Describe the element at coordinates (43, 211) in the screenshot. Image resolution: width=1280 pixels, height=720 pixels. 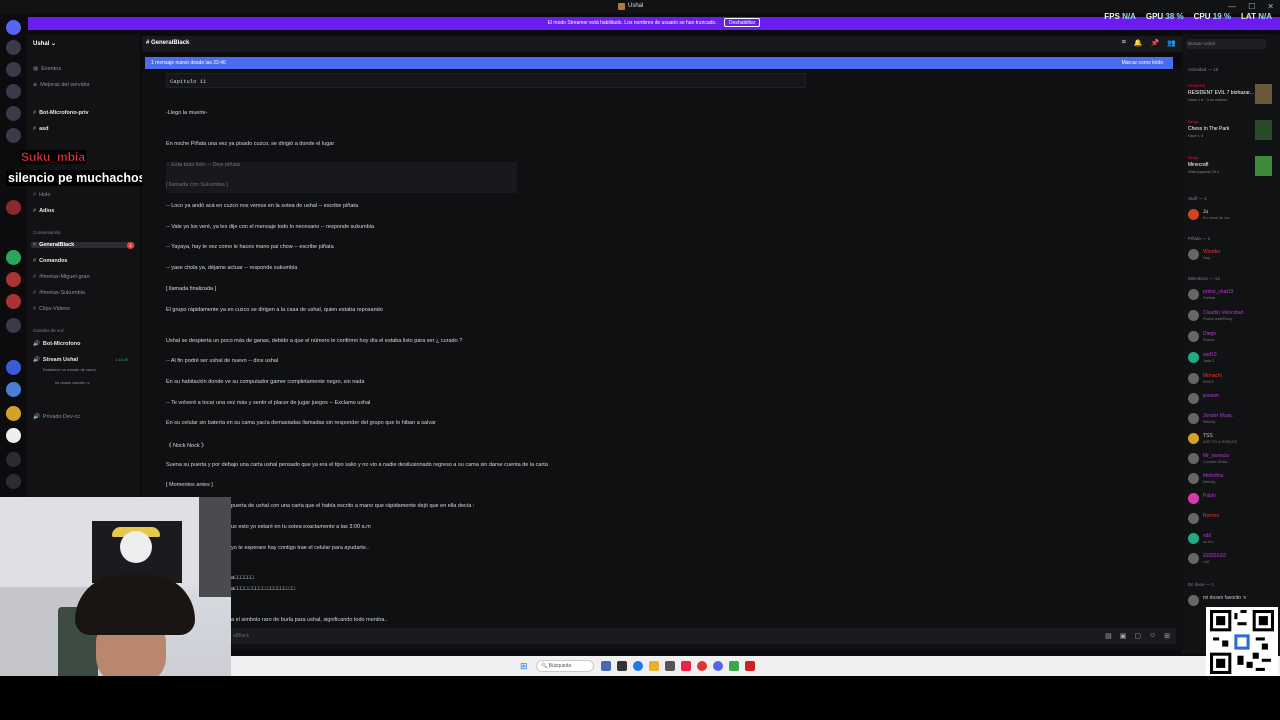
I see `channel-item: # Adios` at that location.